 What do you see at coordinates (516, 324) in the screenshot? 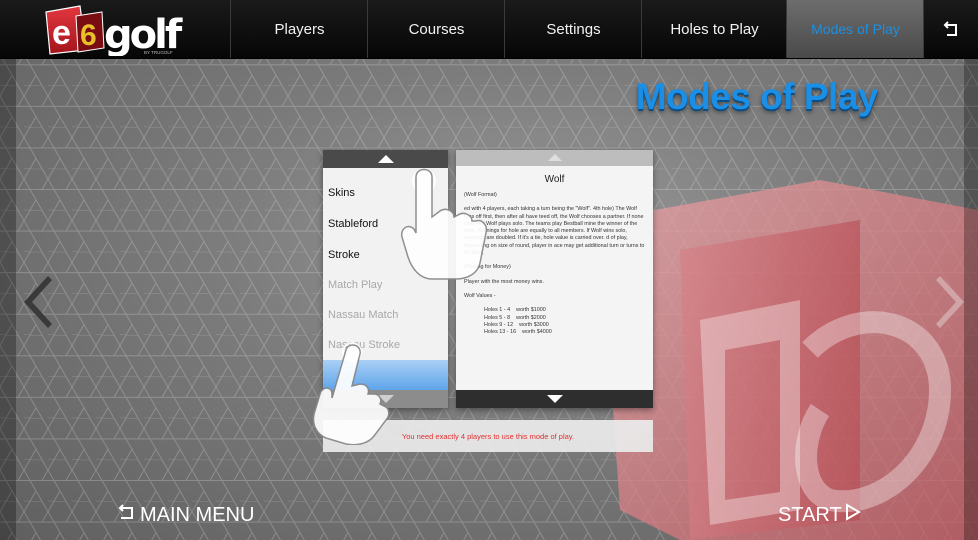
I see `wolf-value-row: Holes 9 - 12 worth $3000` at bounding box center [516, 324].